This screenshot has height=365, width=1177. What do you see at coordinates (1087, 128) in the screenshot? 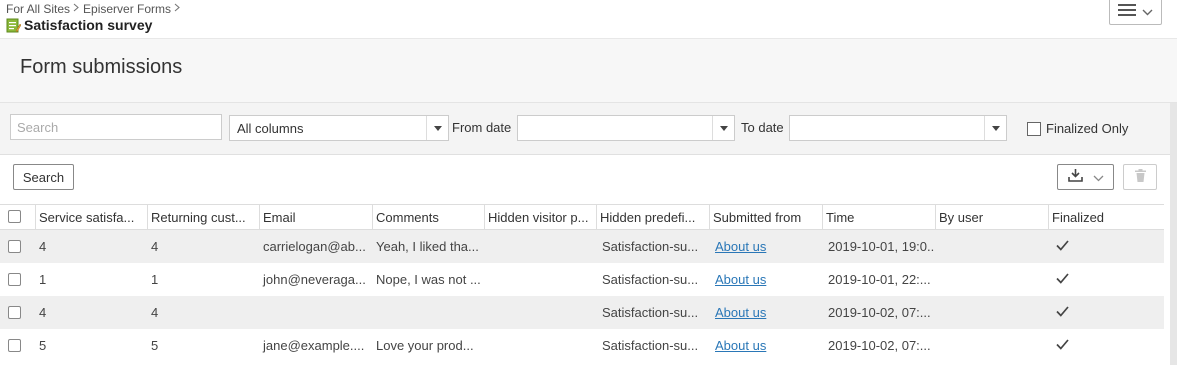
I see `finalized-only-label: Finalized Only` at bounding box center [1087, 128].